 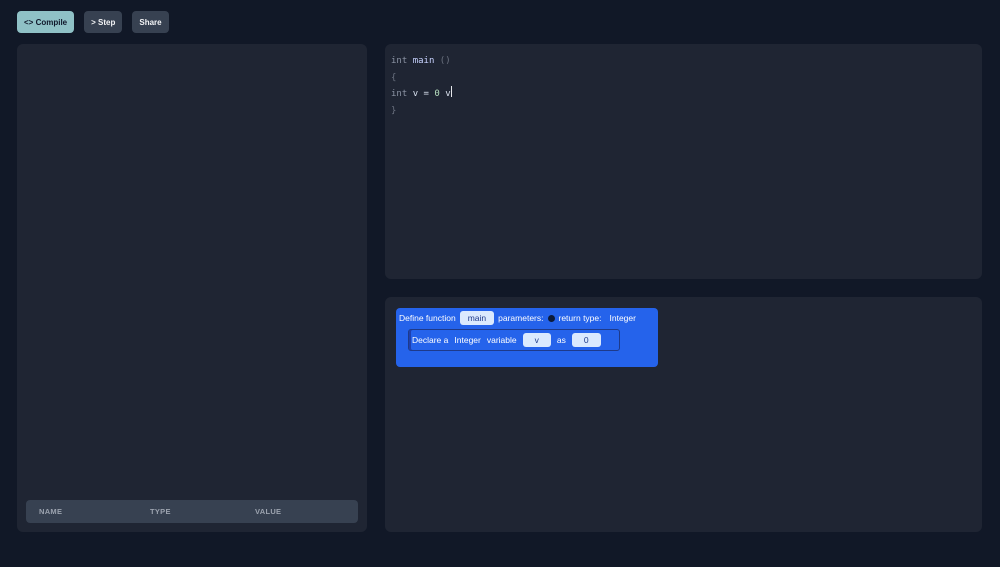 What do you see at coordinates (551, 318) in the screenshot?
I see `parameters-slot` at bounding box center [551, 318].